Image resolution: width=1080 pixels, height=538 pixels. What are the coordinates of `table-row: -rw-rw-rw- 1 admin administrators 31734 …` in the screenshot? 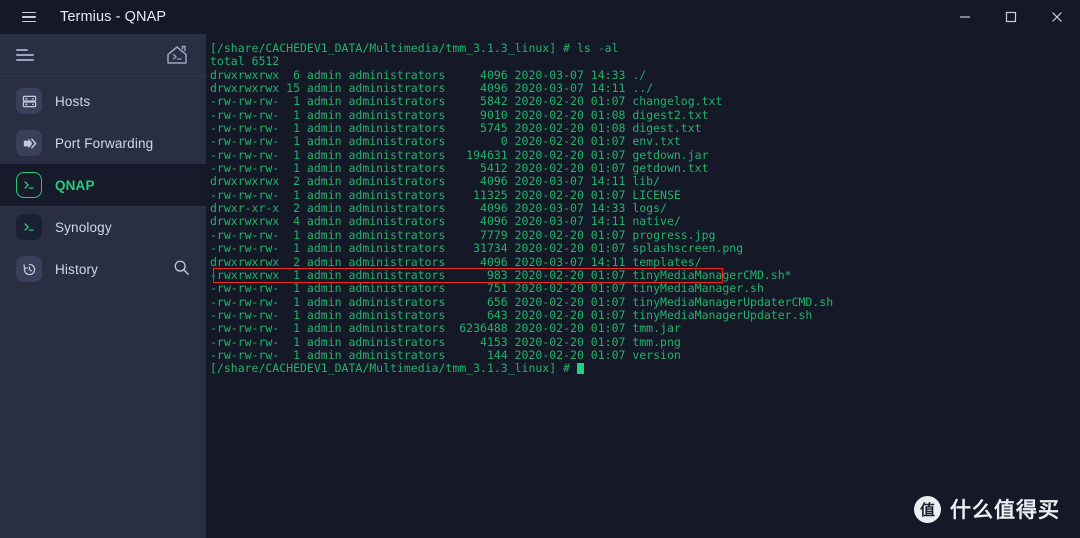 It's located at (477, 248).